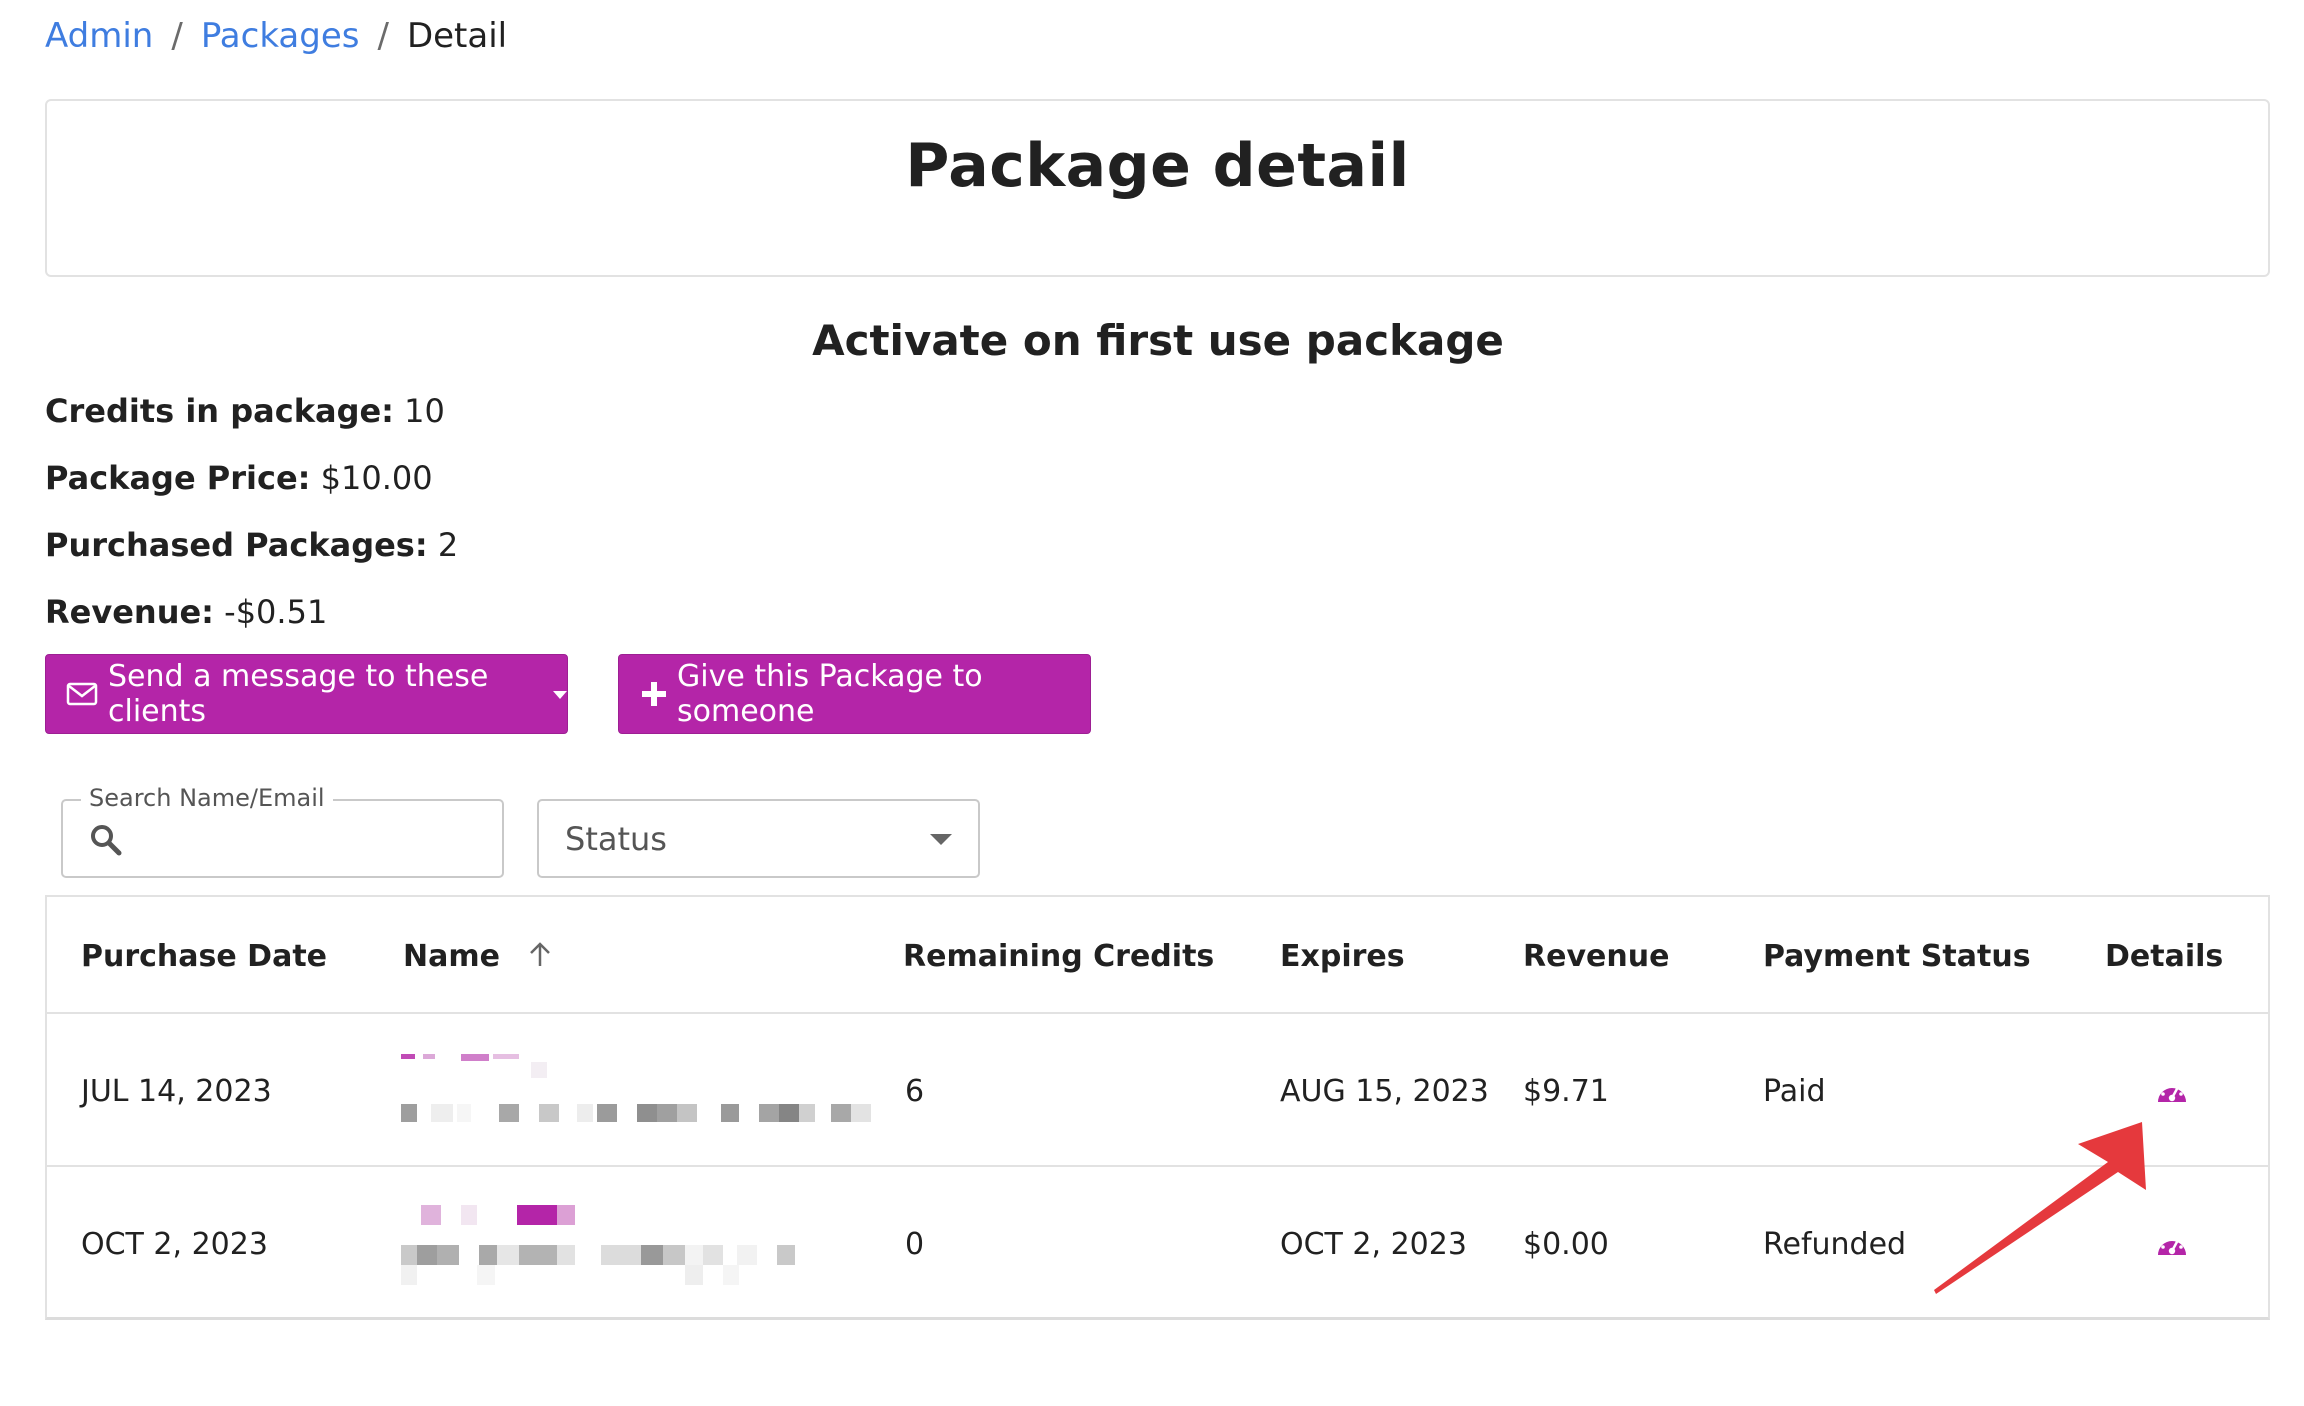 The image size is (2304, 1406). What do you see at coordinates (457, 36) in the screenshot?
I see `breadcrumb-current: Detail` at bounding box center [457, 36].